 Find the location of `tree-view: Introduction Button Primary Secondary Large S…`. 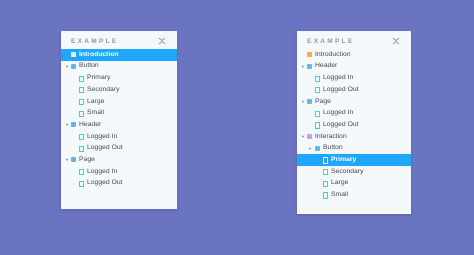

tree-view: Introduction Button Primary Secondary Large S… is located at coordinates (119, 119).